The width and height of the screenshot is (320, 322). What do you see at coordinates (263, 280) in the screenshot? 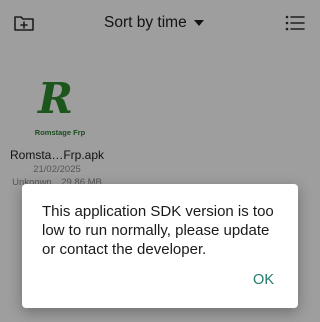
I see `ok-button: OK` at bounding box center [263, 280].